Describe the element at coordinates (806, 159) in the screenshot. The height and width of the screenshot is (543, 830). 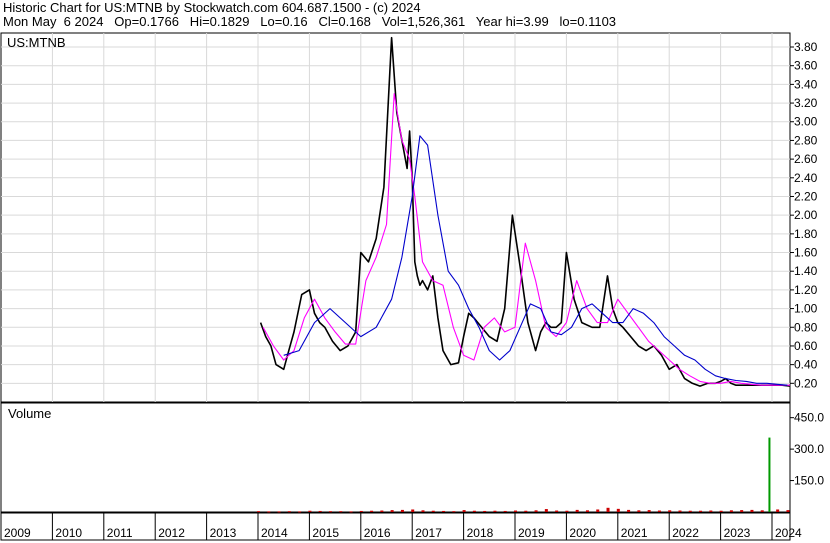
I see `price-tick-label: 2.60` at that location.